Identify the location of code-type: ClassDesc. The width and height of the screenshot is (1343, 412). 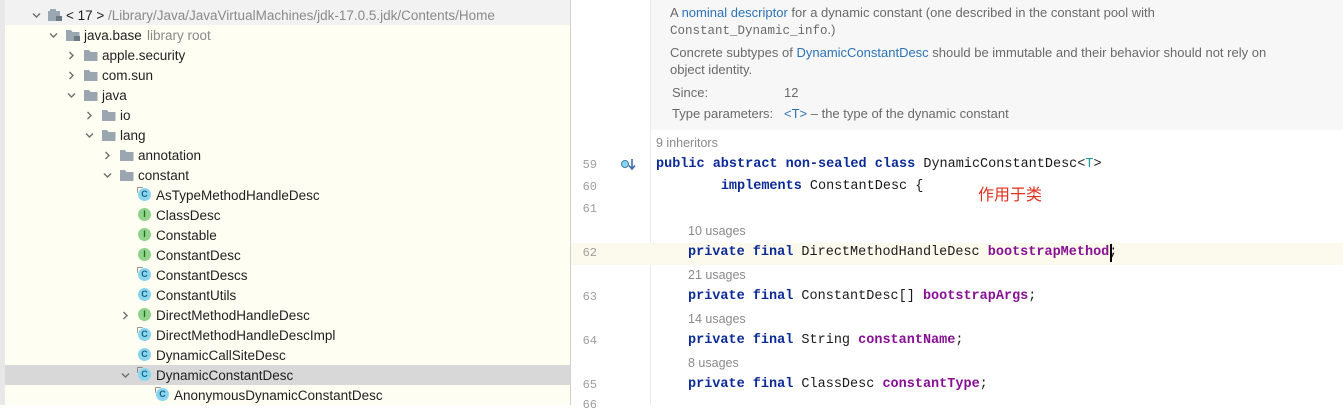
(838, 384).